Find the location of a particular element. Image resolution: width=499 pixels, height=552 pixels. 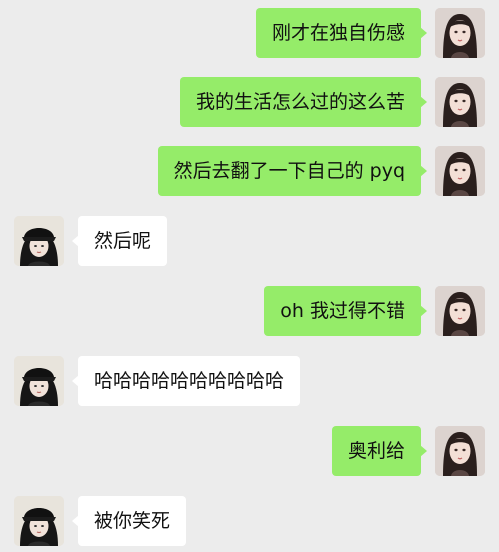

message-bubble: oh 我过得不错 is located at coordinates (345, 311).